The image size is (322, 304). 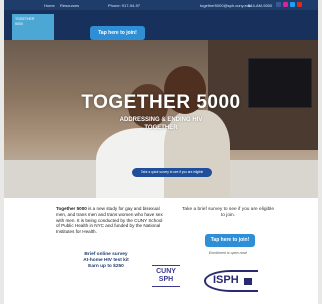 I want to click on hero-title: TOGETHER 5000, so click(x=161, y=102).